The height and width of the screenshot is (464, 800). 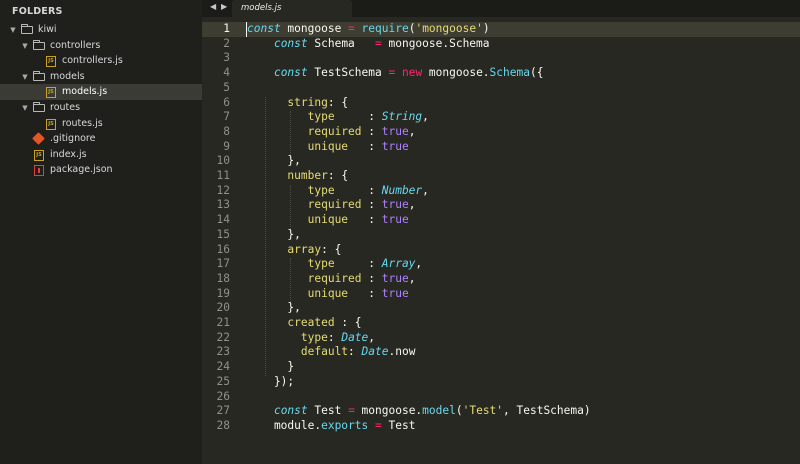 What do you see at coordinates (314, 28) in the screenshot?
I see `code-token: mongoose` at bounding box center [314, 28].